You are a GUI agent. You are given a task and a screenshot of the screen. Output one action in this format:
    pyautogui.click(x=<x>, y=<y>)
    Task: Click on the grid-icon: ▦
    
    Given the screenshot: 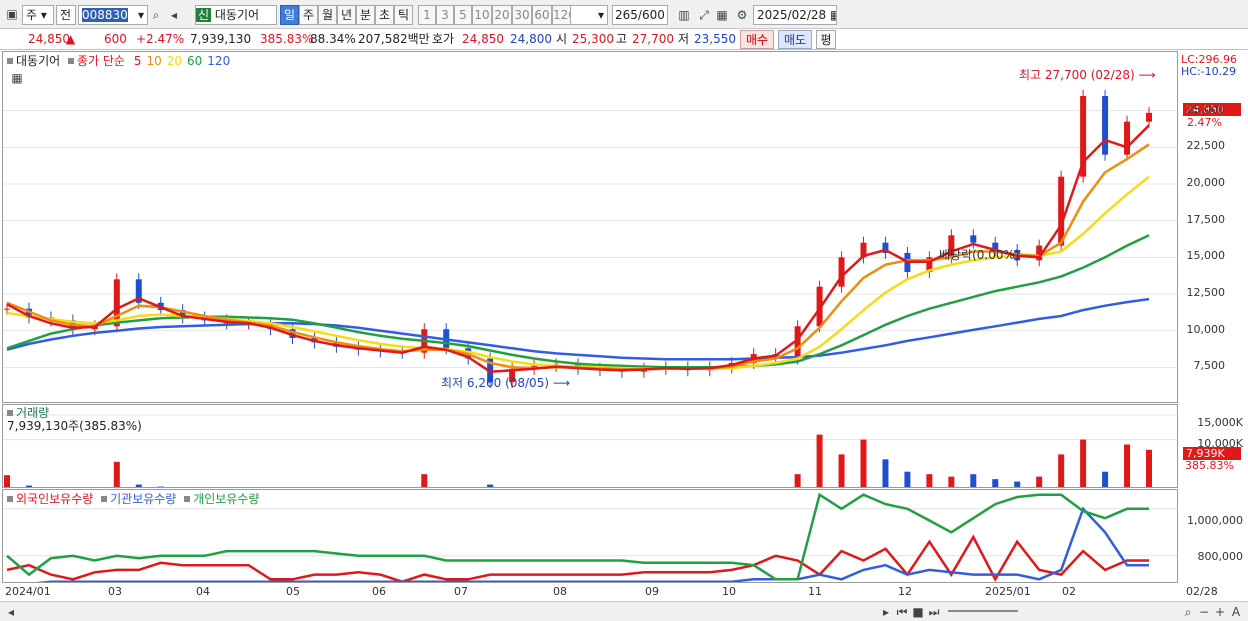 What is the action you would take?
    pyautogui.click(x=17, y=78)
    